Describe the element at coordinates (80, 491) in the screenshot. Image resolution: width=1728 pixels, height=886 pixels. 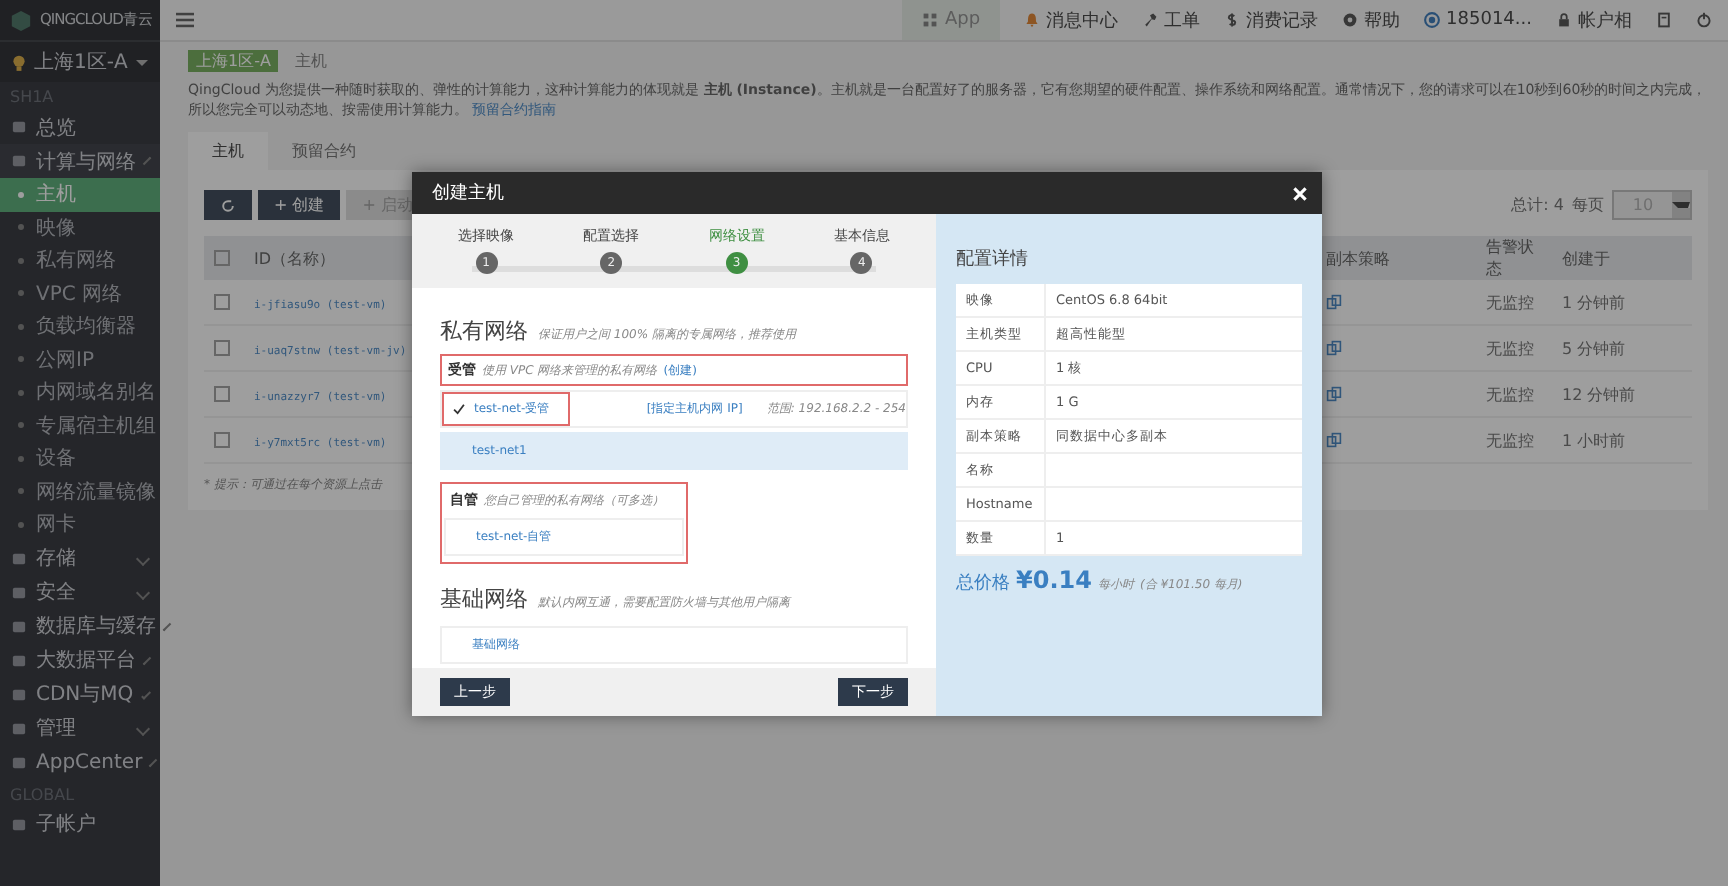
I see `nav-subitem: 网络流量镜像` at that location.